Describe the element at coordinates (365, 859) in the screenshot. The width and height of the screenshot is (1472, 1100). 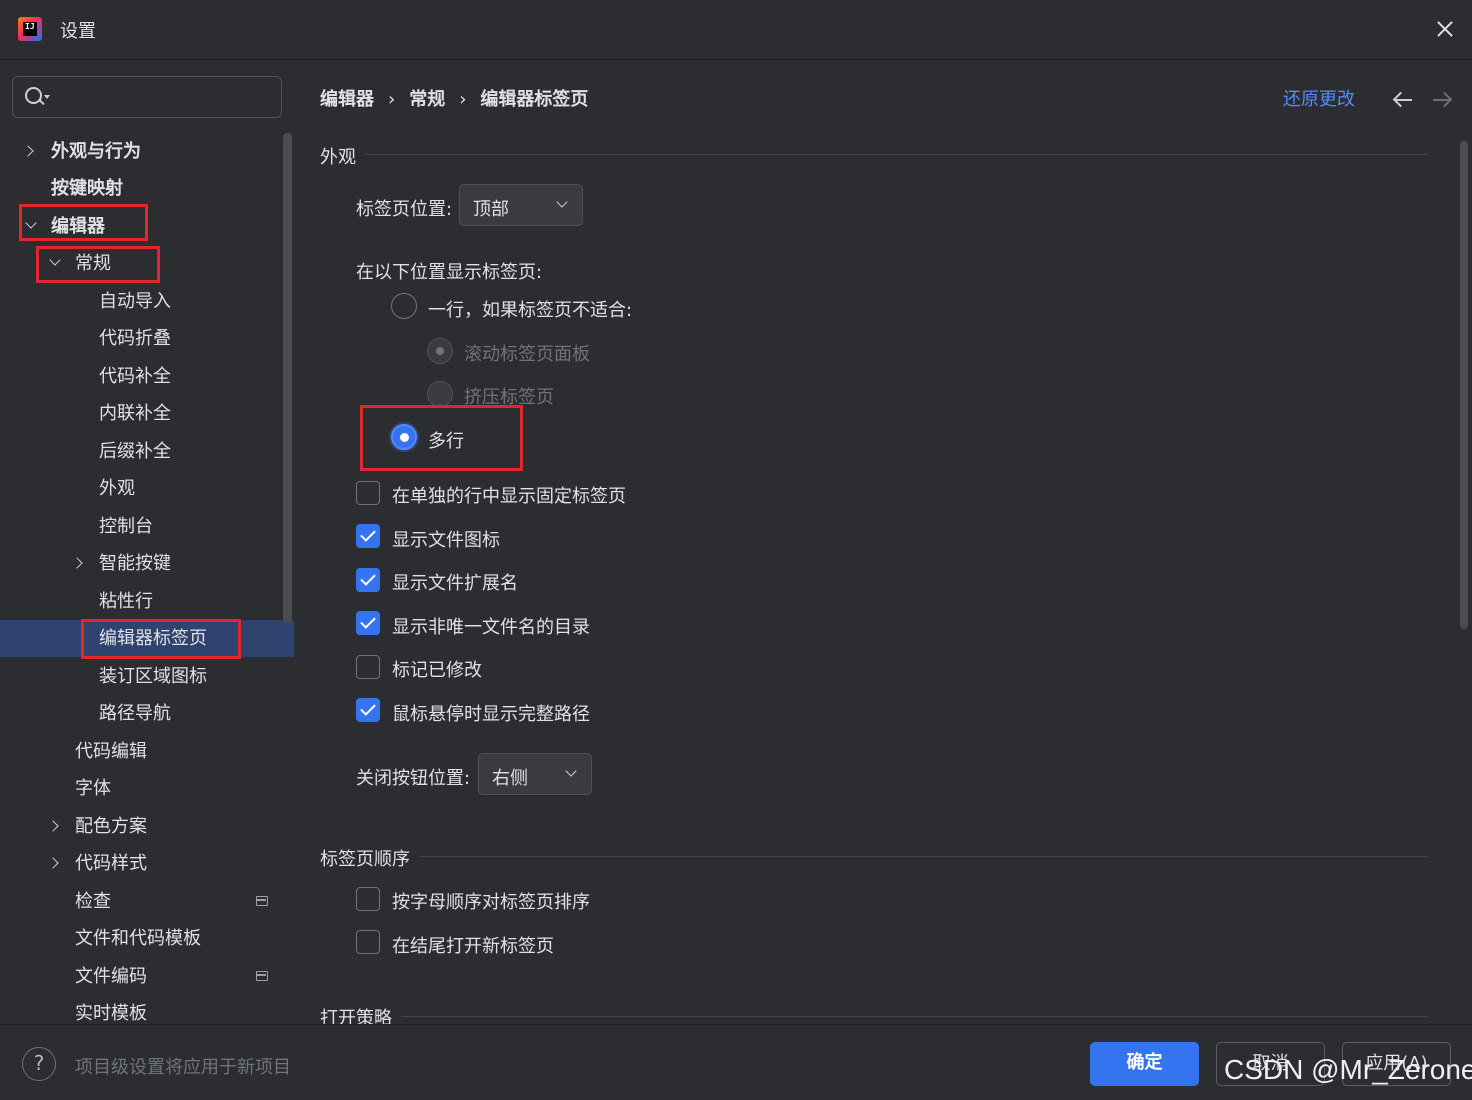
I see `section-title-tab-order: 标签页顺序` at that location.